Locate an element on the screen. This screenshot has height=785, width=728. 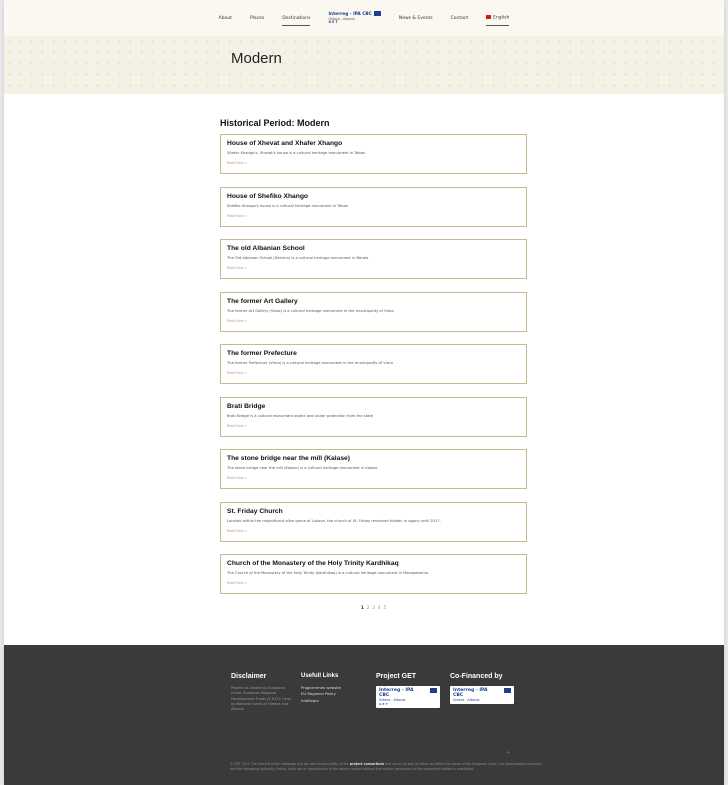
footer-disclaimer-title: Disclaimer is located at coordinates (249, 676).